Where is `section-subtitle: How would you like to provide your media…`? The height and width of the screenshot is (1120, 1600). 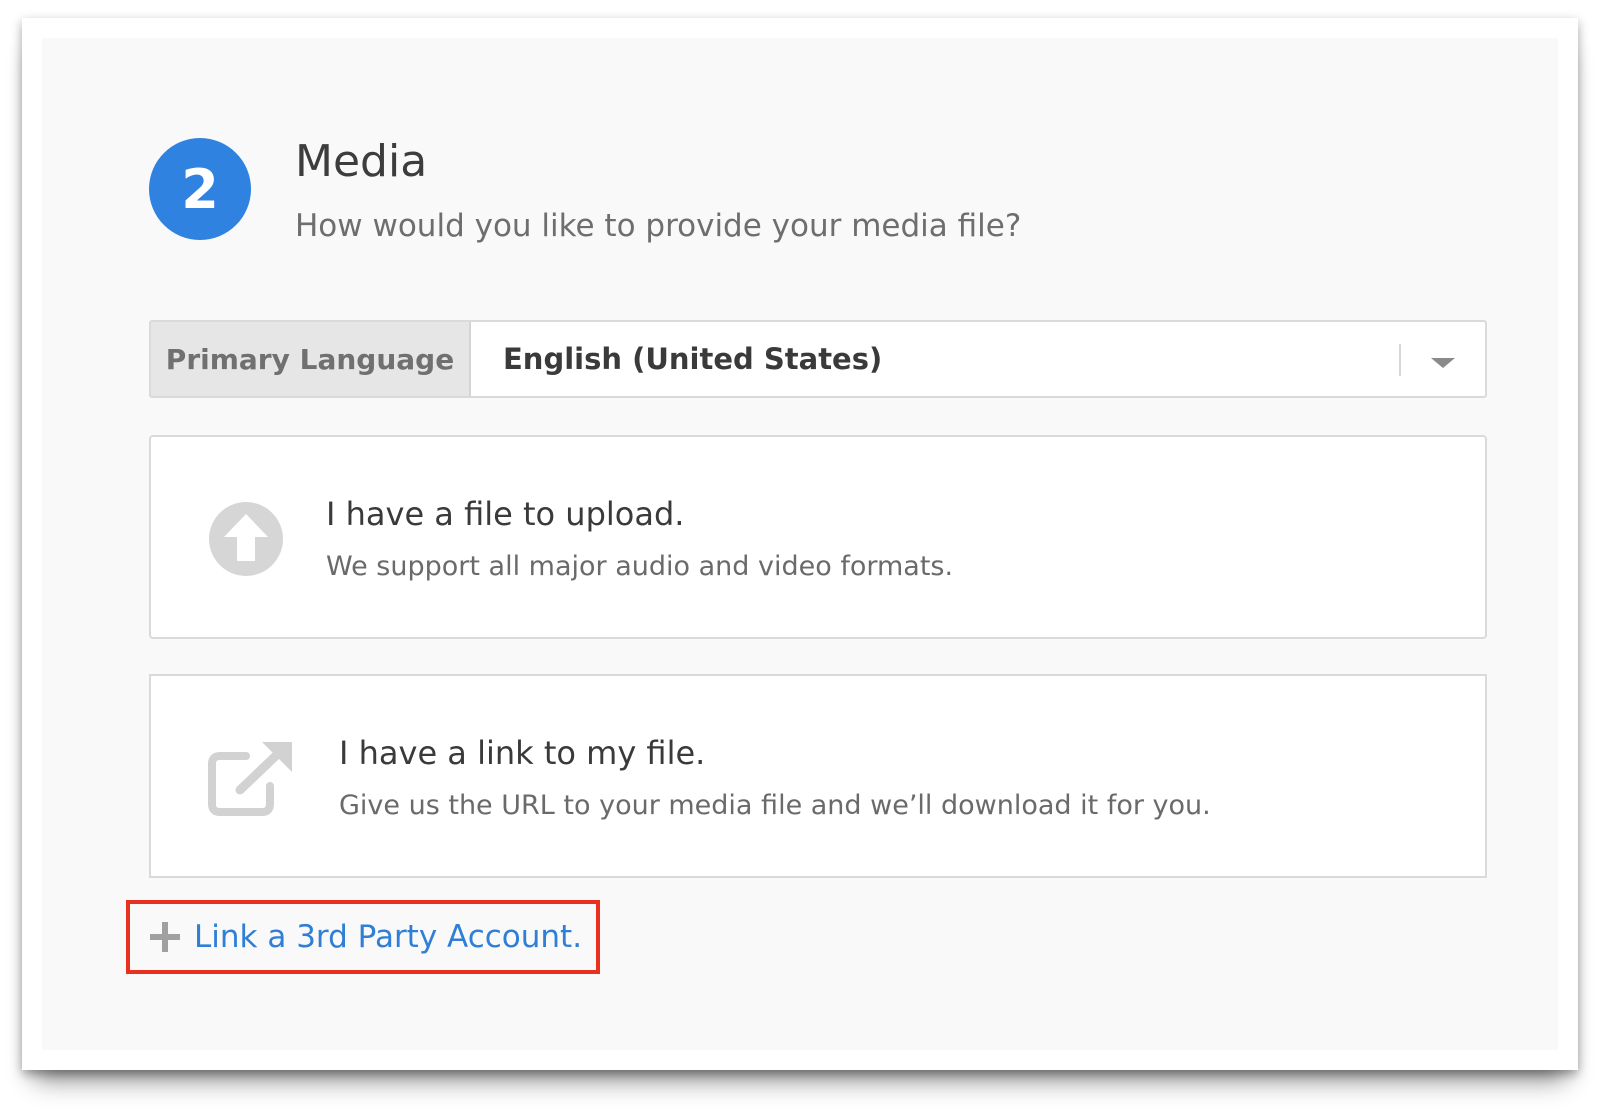 section-subtitle: How would you like to provide your media… is located at coordinates (658, 226).